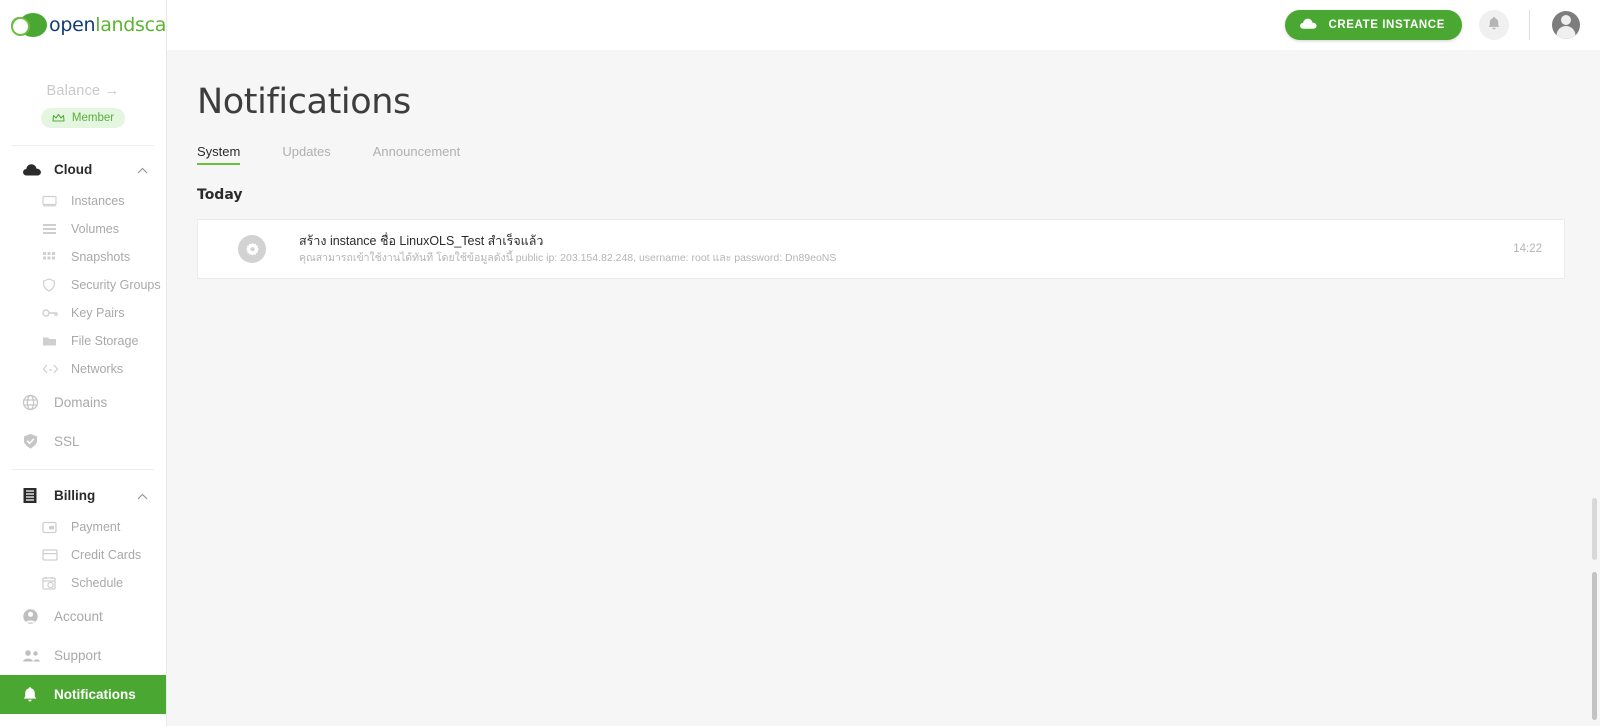 The height and width of the screenshot is (726, 1600). What do you see at coordinates (83, 441) in the screenshot?
I see `sidebar-item-ssl: SSL` at bounding box center [83, 441].